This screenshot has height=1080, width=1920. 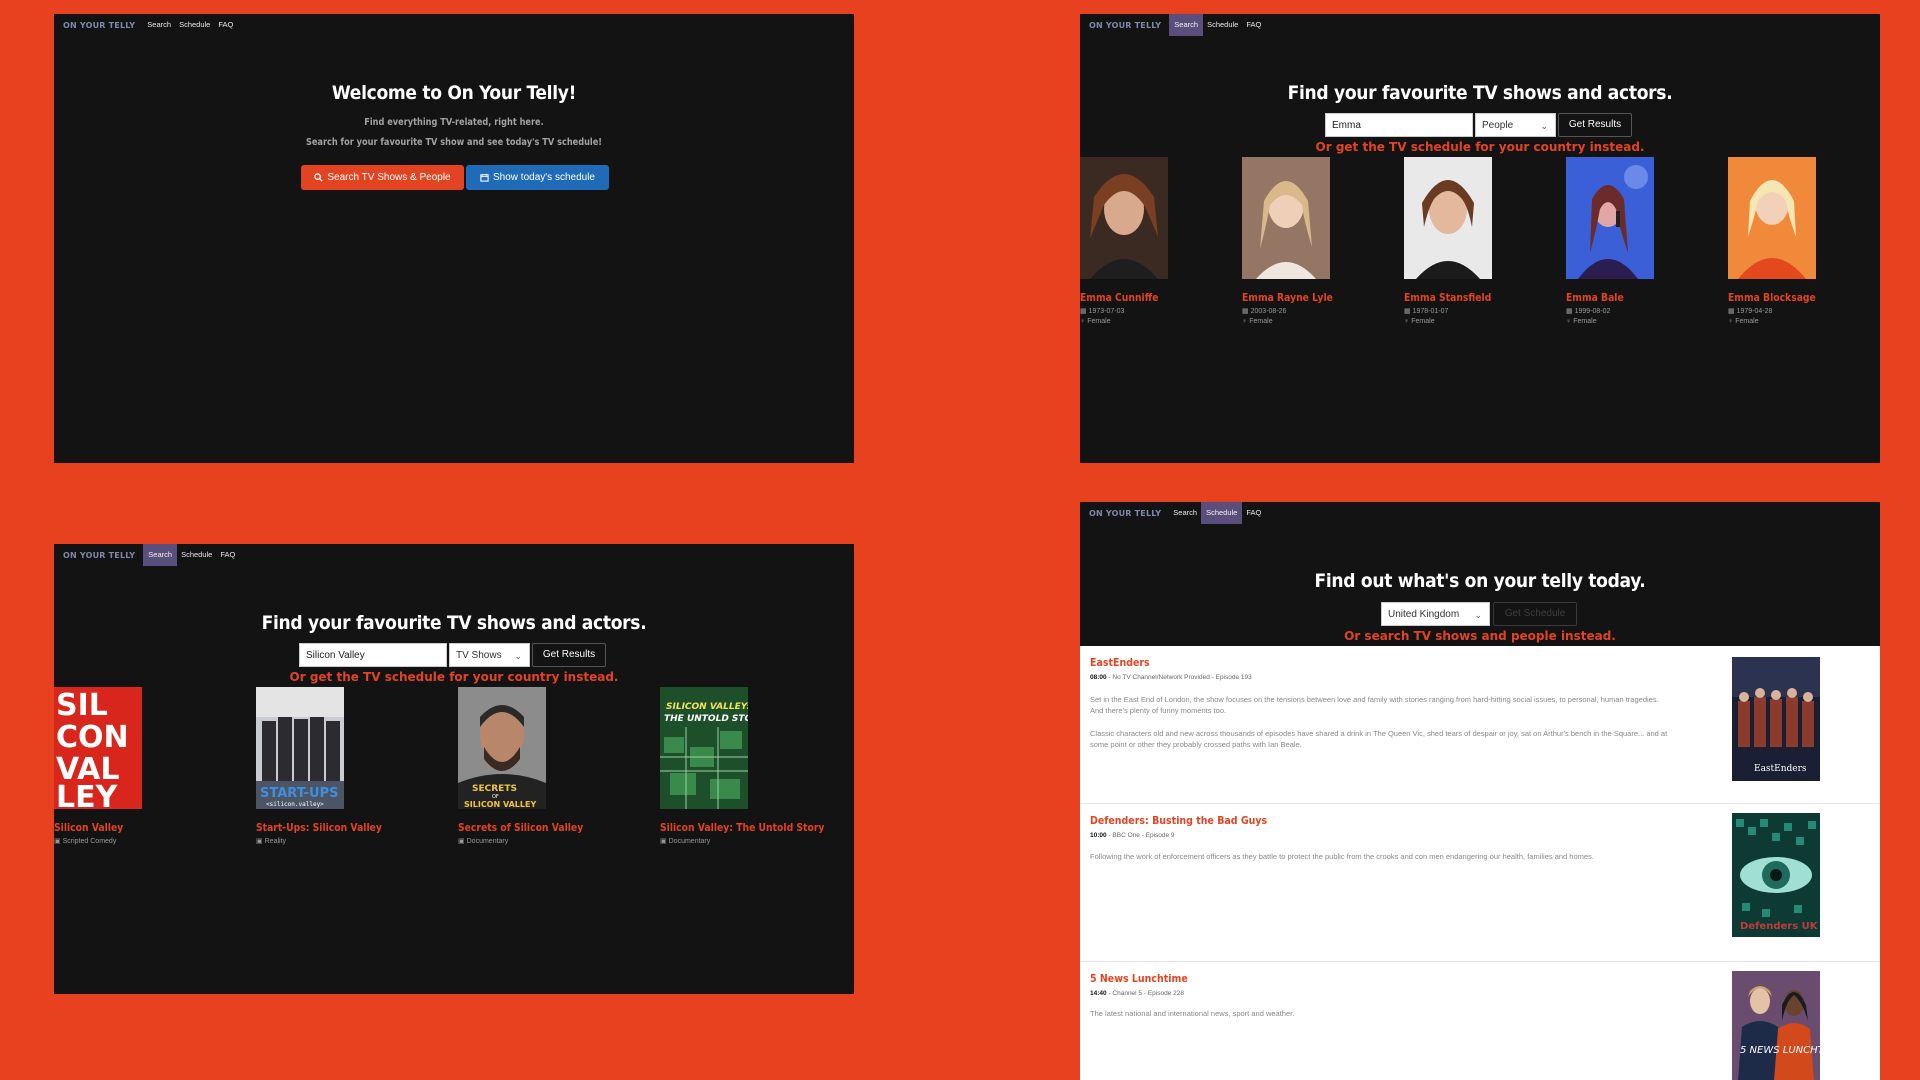 I want to click on svg-text: LEY, so click(x=87, y=794).